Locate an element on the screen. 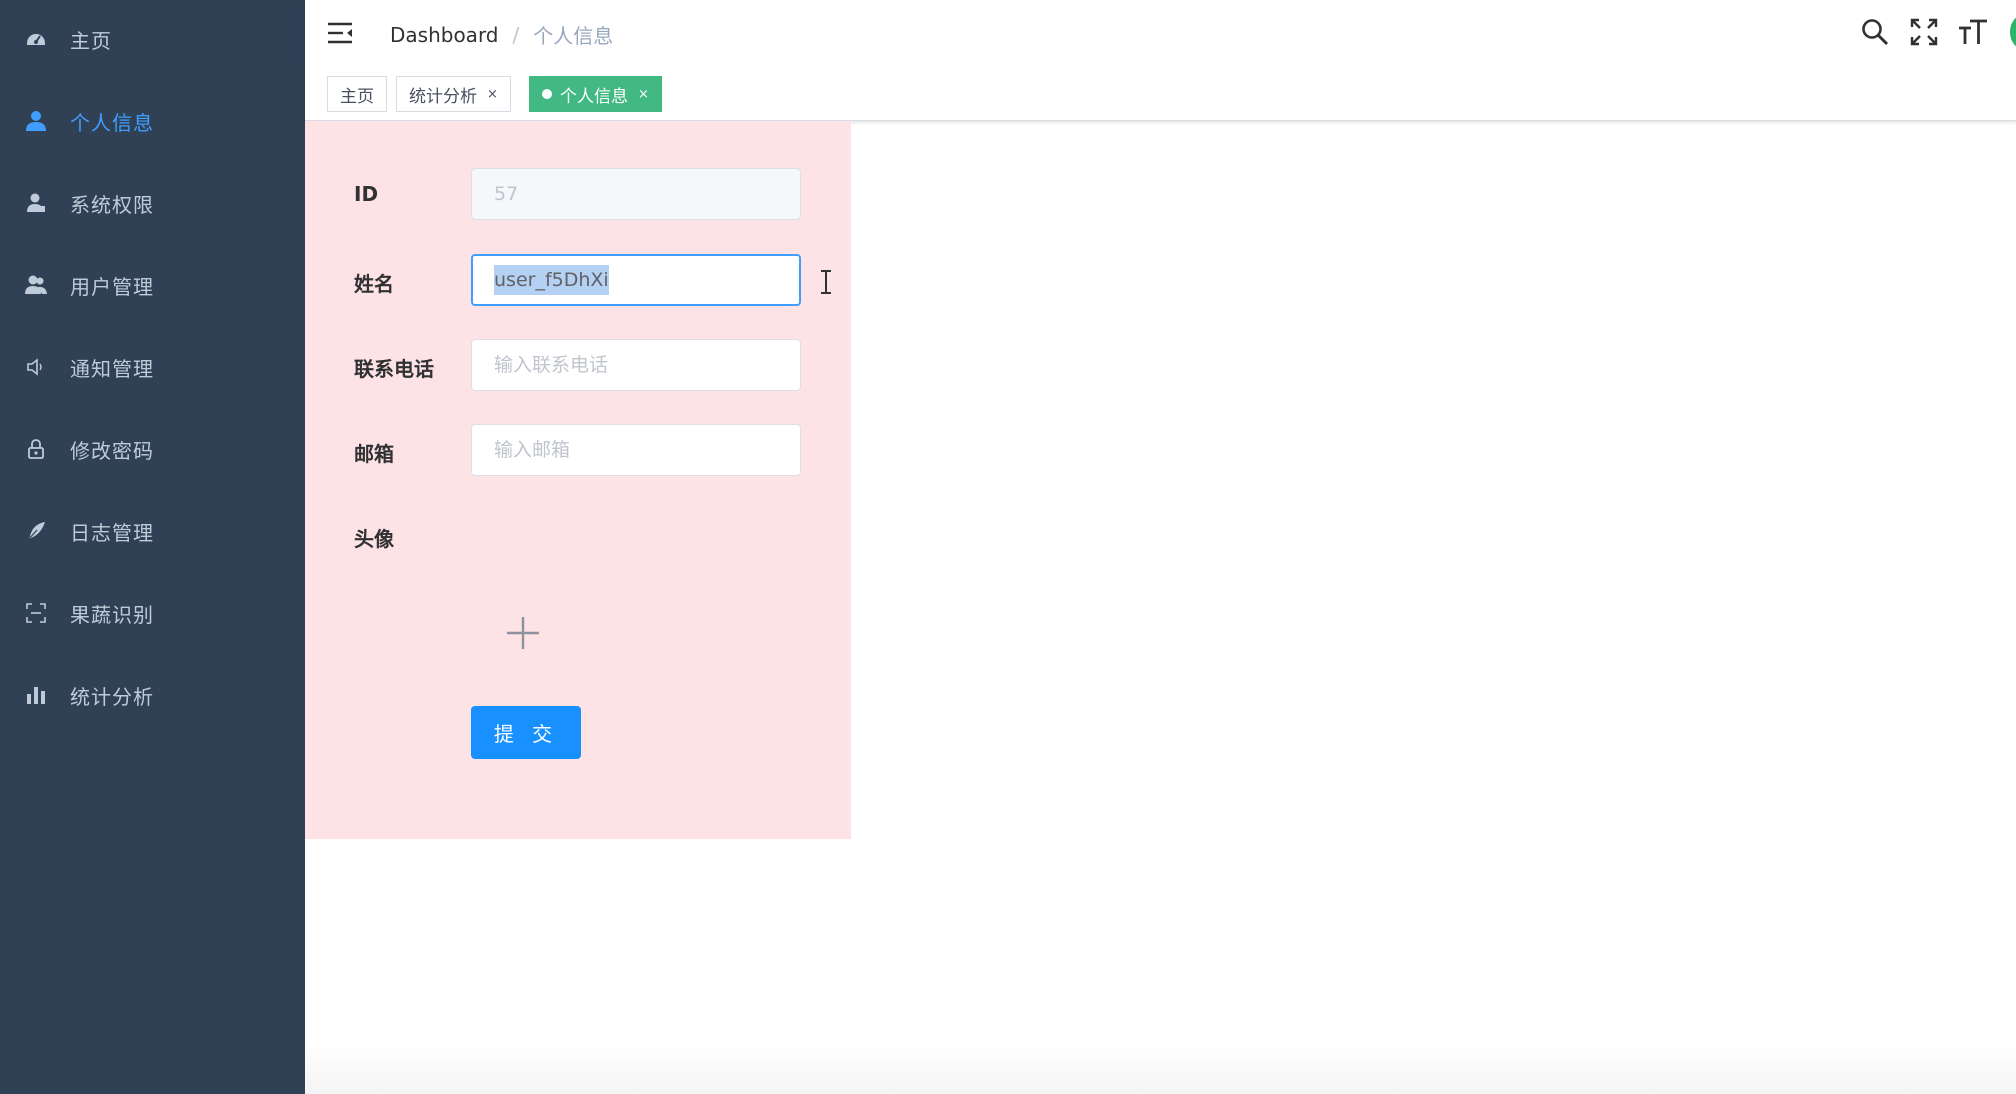  feather-icon is located at coordinates (36, 531).